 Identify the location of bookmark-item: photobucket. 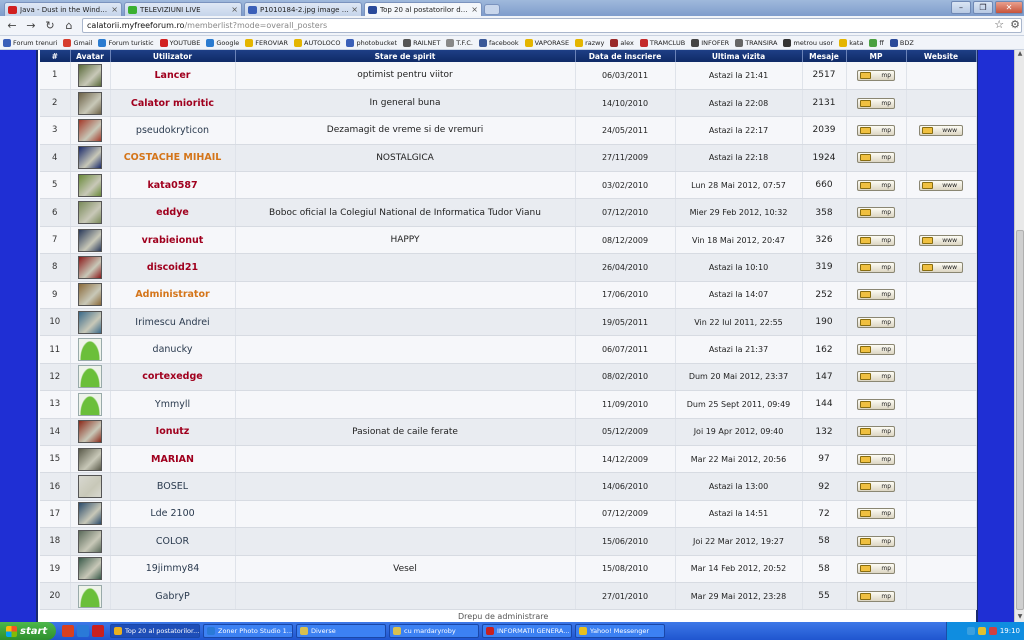
(371, 42).